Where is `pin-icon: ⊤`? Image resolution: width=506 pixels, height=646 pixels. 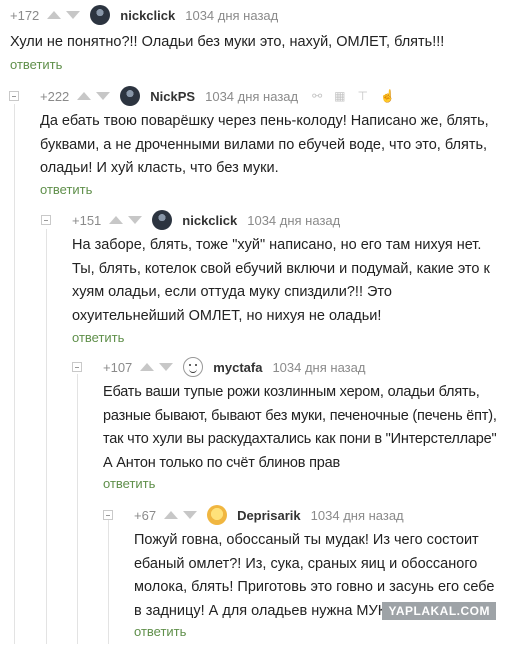
pin-icon: ⊤ is located at coordinates (363, 96).